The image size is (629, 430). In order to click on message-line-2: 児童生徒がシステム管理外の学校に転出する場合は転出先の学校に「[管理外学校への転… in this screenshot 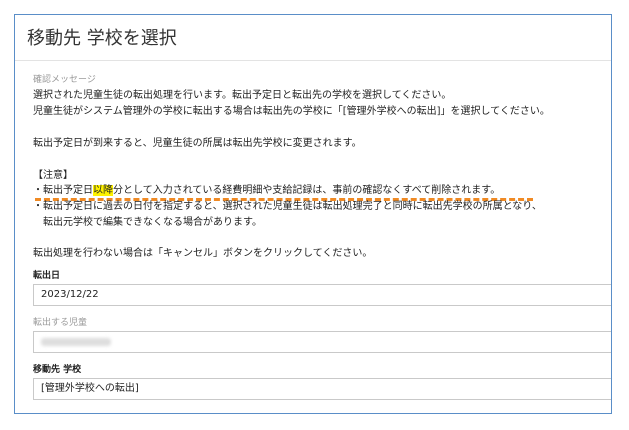, I will do `click(291, 111)`.